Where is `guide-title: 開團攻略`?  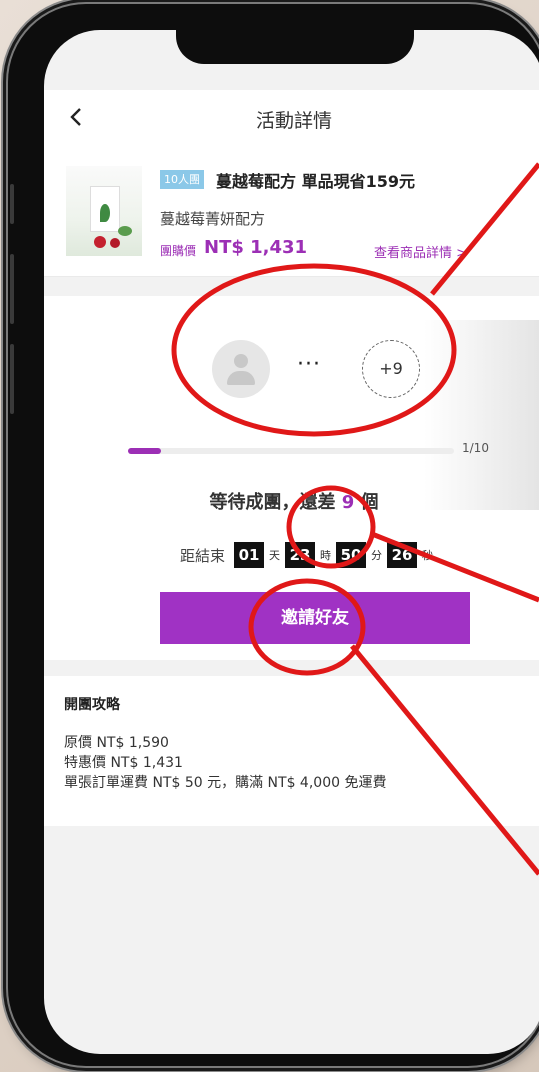
guide-title: 開團攻略 is located at coordinates (92, 705).